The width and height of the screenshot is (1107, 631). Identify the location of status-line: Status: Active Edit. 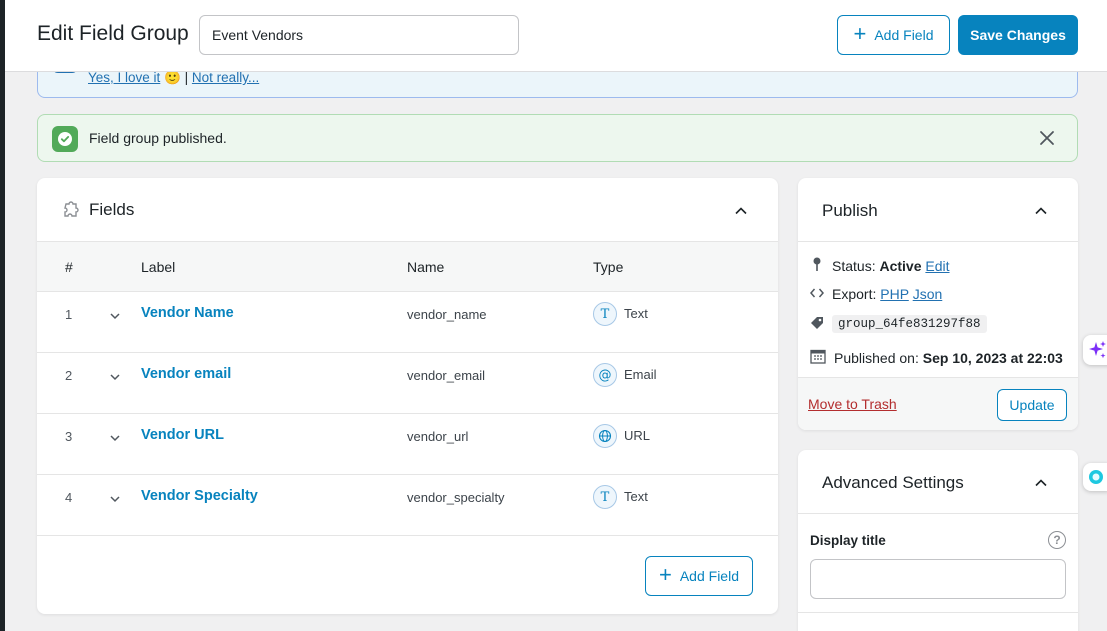
(880, 265).